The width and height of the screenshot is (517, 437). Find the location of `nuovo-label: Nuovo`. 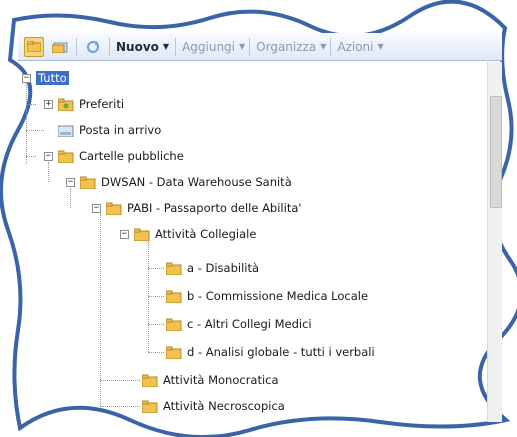

nuovo-label: Nuovo is located at coordinates (137, 46).